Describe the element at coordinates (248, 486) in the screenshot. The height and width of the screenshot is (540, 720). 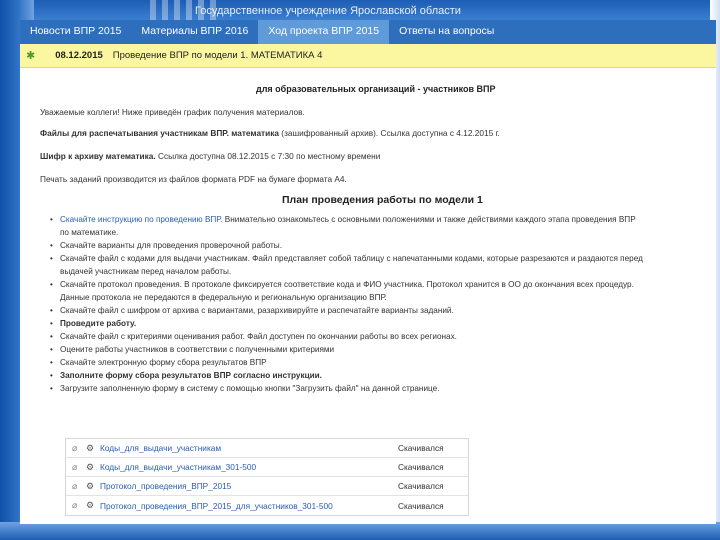
I see `file-link: Протокол_проведения_ВПР_2015` at that location.